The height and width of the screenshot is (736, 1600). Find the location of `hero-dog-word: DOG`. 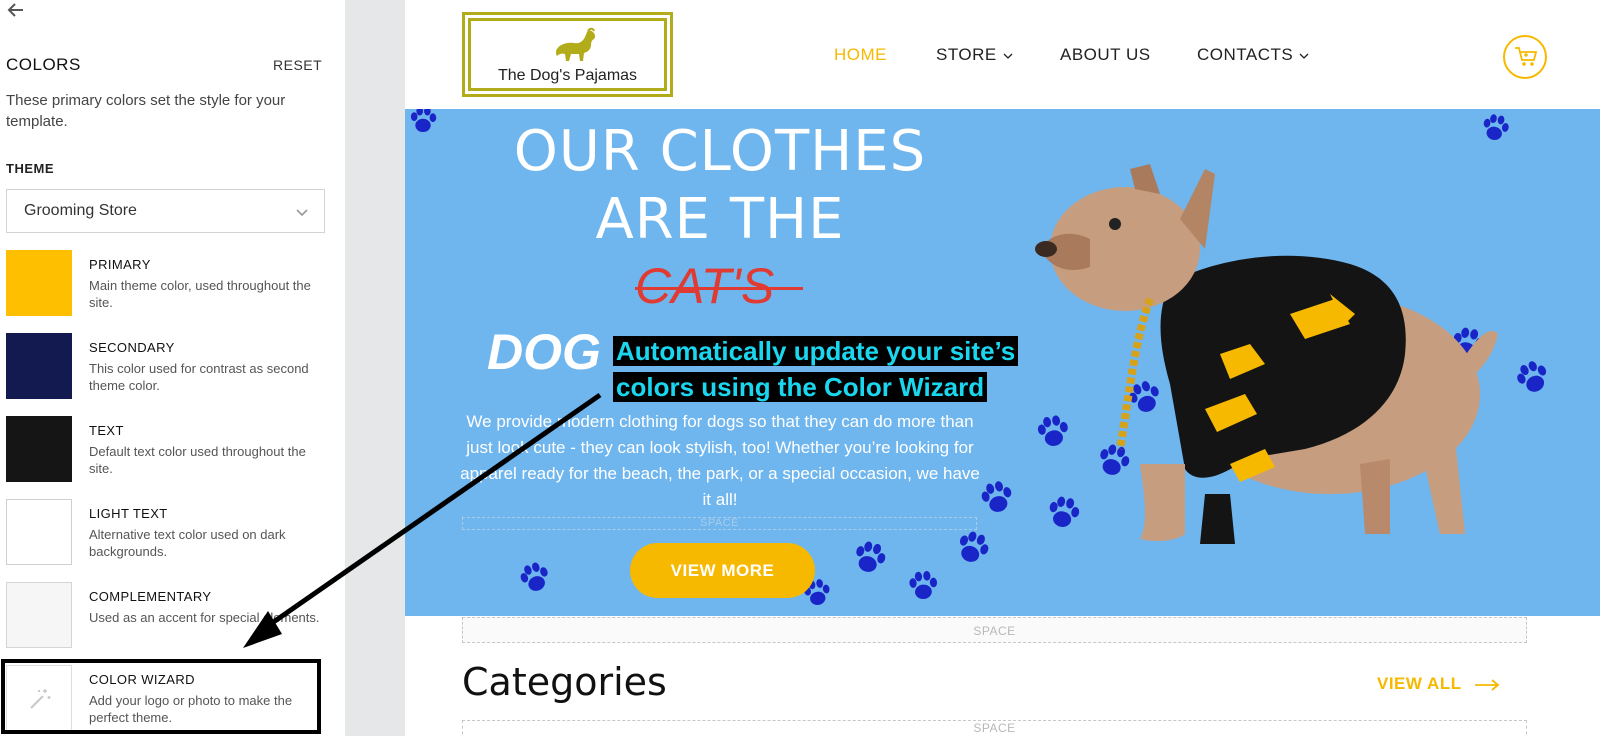

hero-dog-word: DOG is located at coordinates (544, 352).